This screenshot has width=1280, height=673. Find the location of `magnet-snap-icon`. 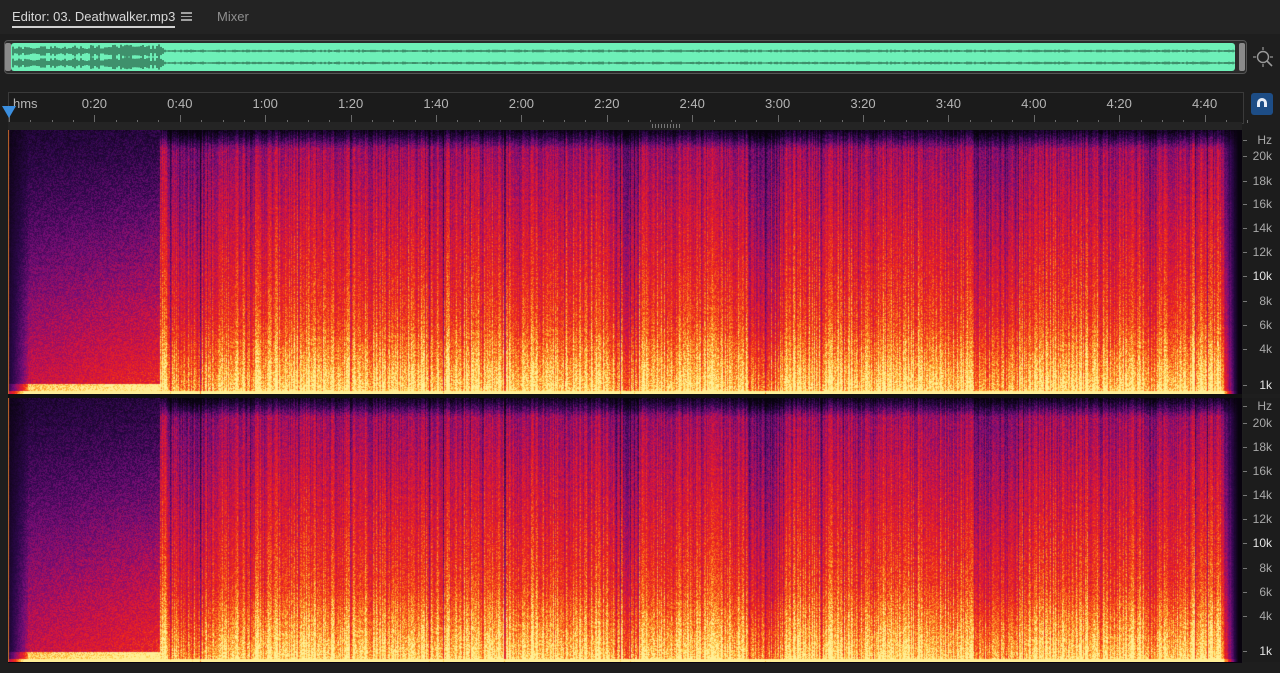

magnet-snap-icon is located at coordinates (1262, 104).